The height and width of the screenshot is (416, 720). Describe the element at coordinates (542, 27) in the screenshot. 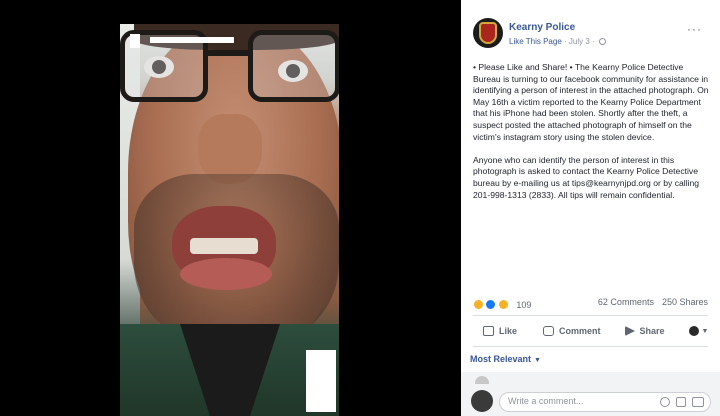

I see `page-name: Kearny Police` at that location.